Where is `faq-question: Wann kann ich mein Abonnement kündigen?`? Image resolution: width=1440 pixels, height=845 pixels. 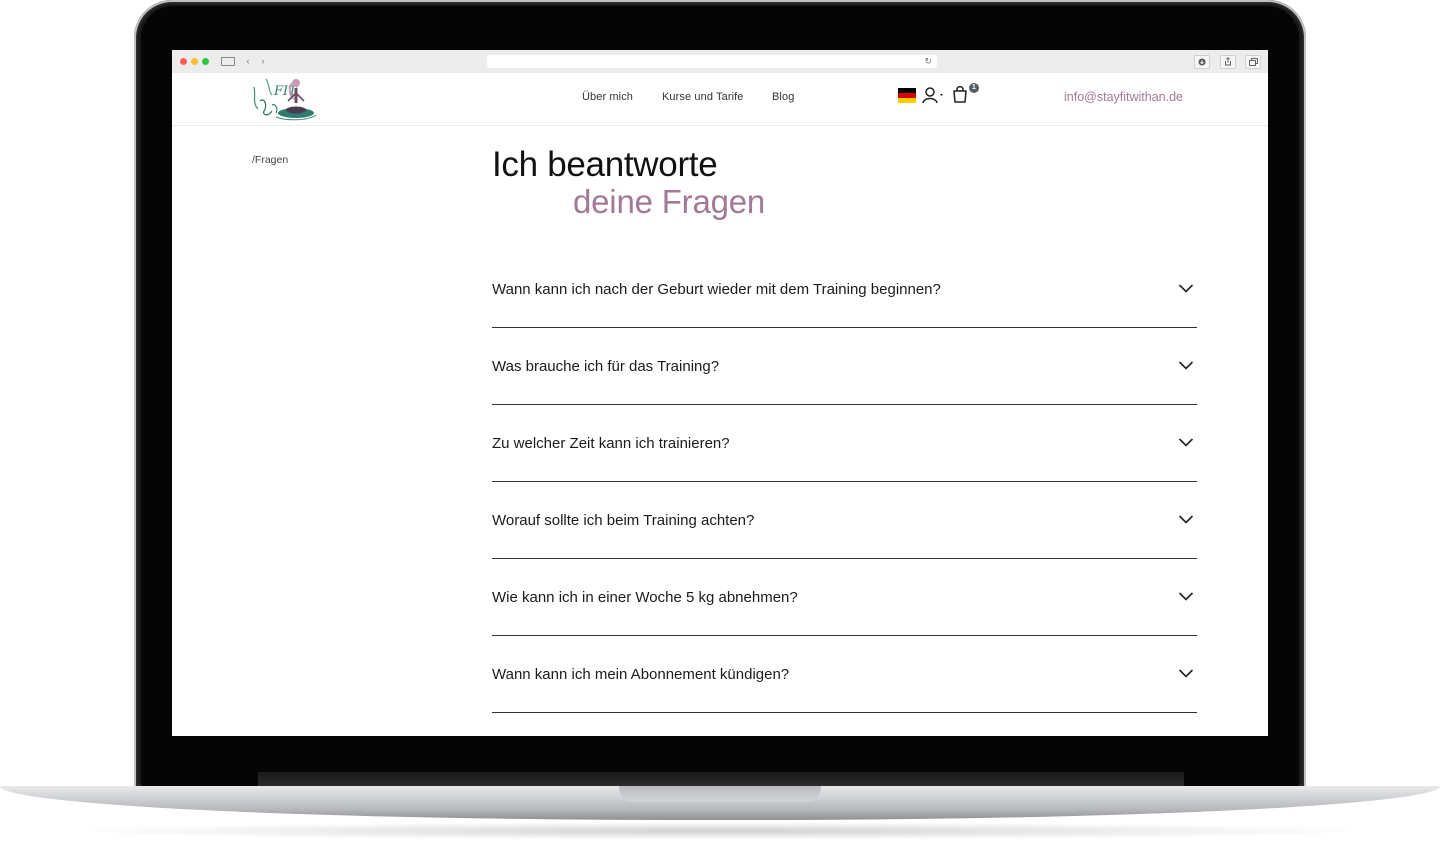
faq-question: Wann kann ich mein Abonnement kündigen? is located at coordinates (641, 674).